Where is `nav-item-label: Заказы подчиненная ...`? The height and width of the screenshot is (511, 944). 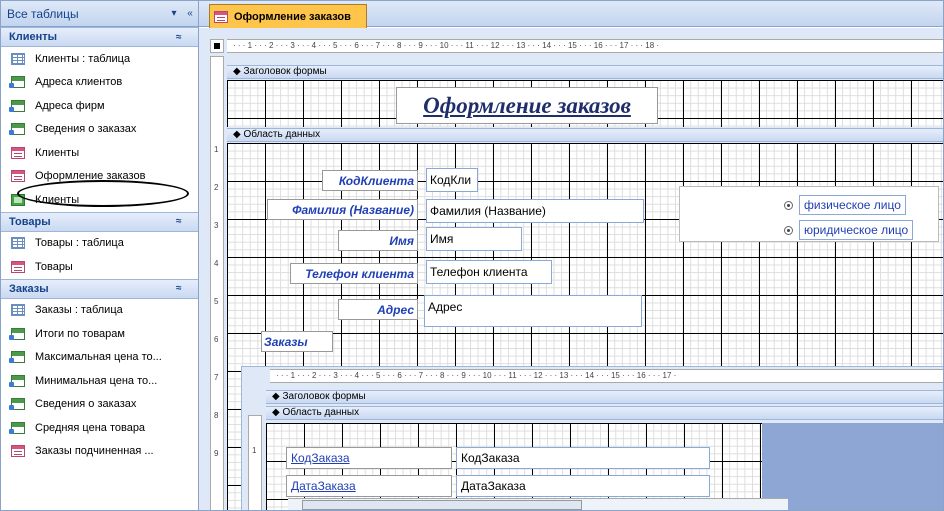
nav-item-label: Заказы подчиненная ... is located at coordinates (94, 451).